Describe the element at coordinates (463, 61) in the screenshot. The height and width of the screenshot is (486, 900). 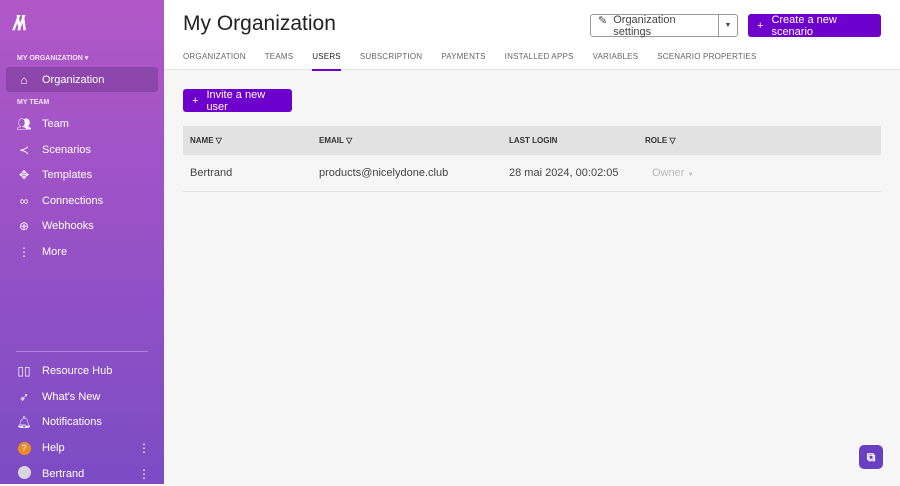
I see `tab-payments: PAYMENTS` at that location.